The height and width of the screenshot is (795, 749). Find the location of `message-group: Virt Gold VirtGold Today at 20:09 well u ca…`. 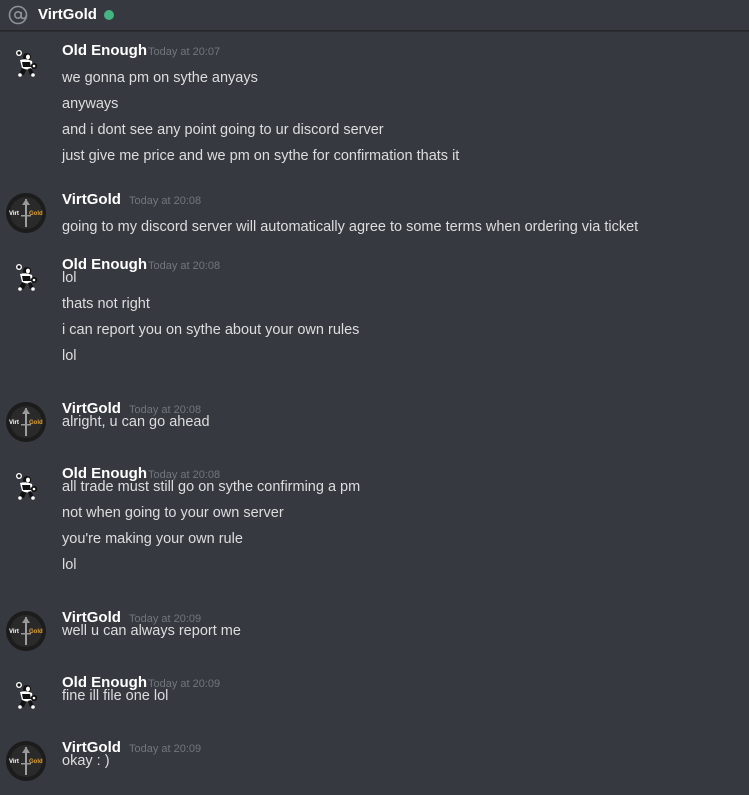

message-group: Virt Gold VirtGold Today at 20:09 well u ca… is located at coordinates (374, 630).